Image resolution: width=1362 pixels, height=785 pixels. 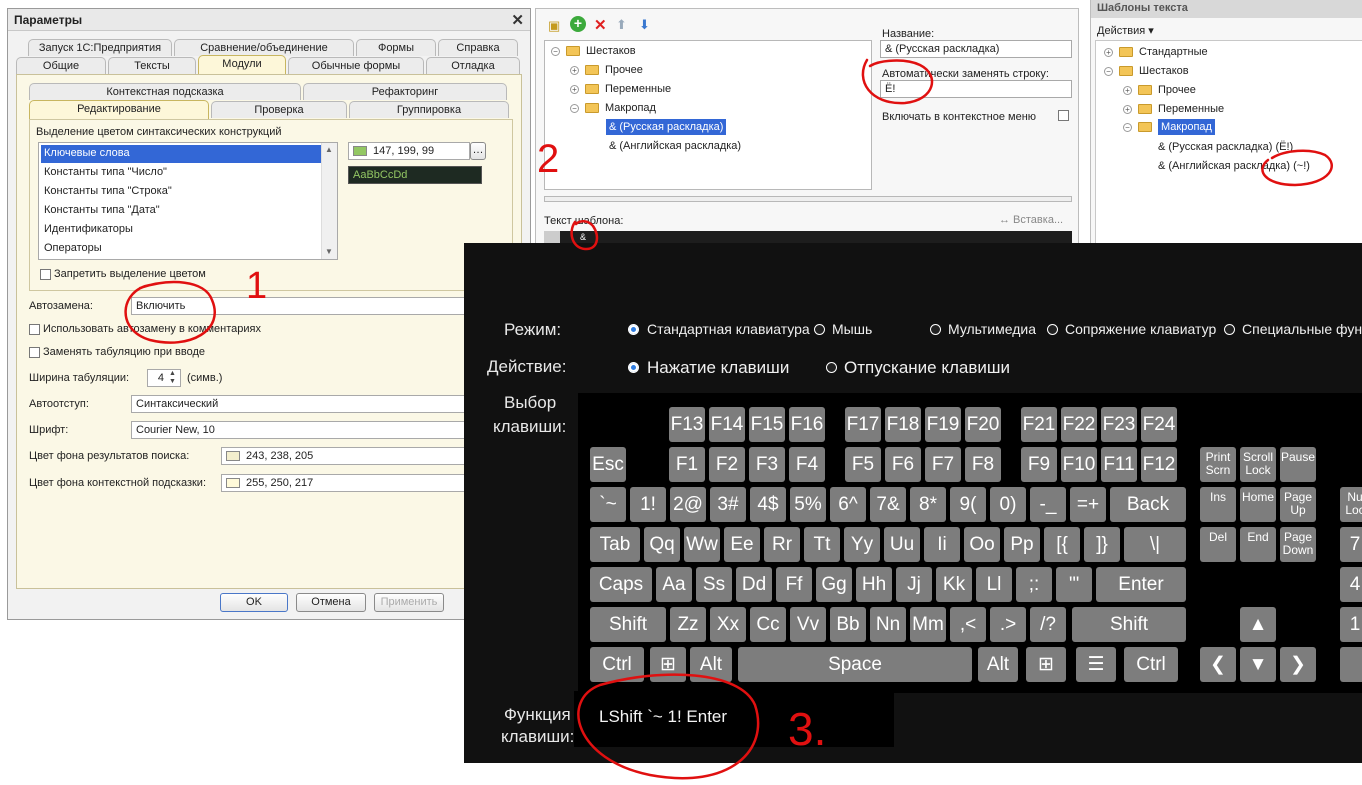 I want to click on key-q-9: Pp, so click(x=1022, y=544).